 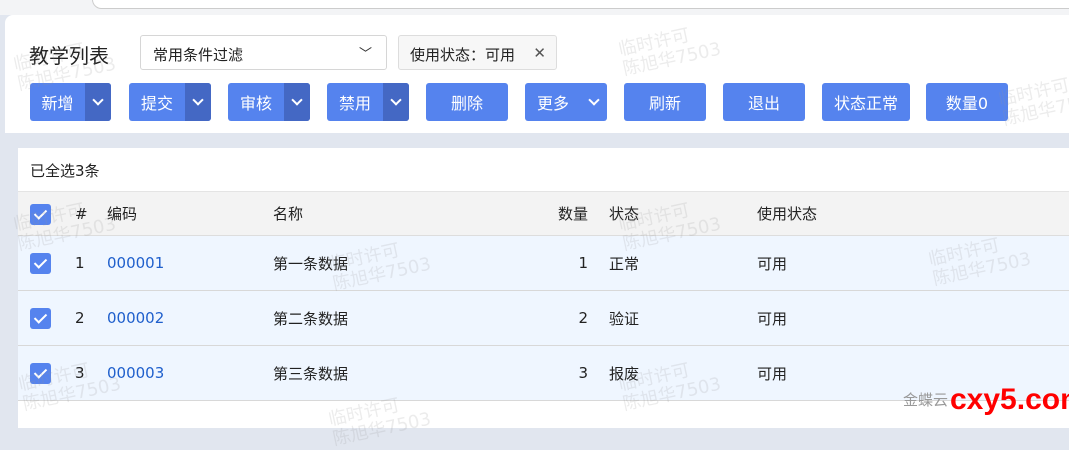 I want to click on select-all-checkbox, so click(x=40, y=214).